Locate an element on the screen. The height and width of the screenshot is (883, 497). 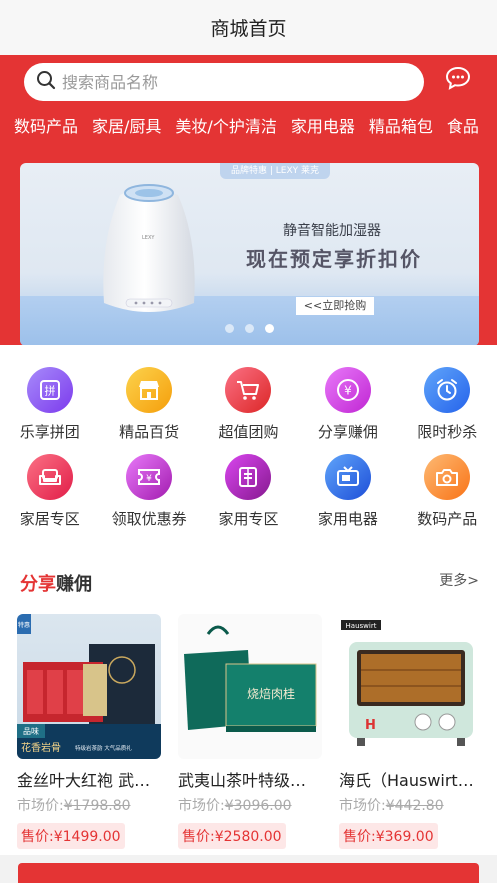
product-image: 烧焙肉桂 is located at coordinates (250, 686).